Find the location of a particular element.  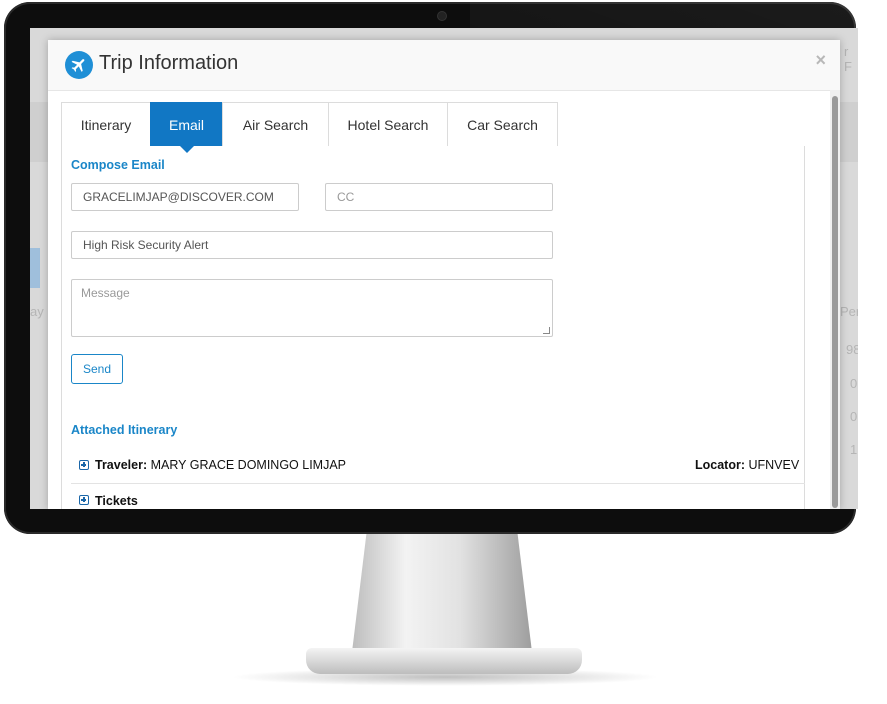

background-text-left: ay is located at coordinates (37, 311).